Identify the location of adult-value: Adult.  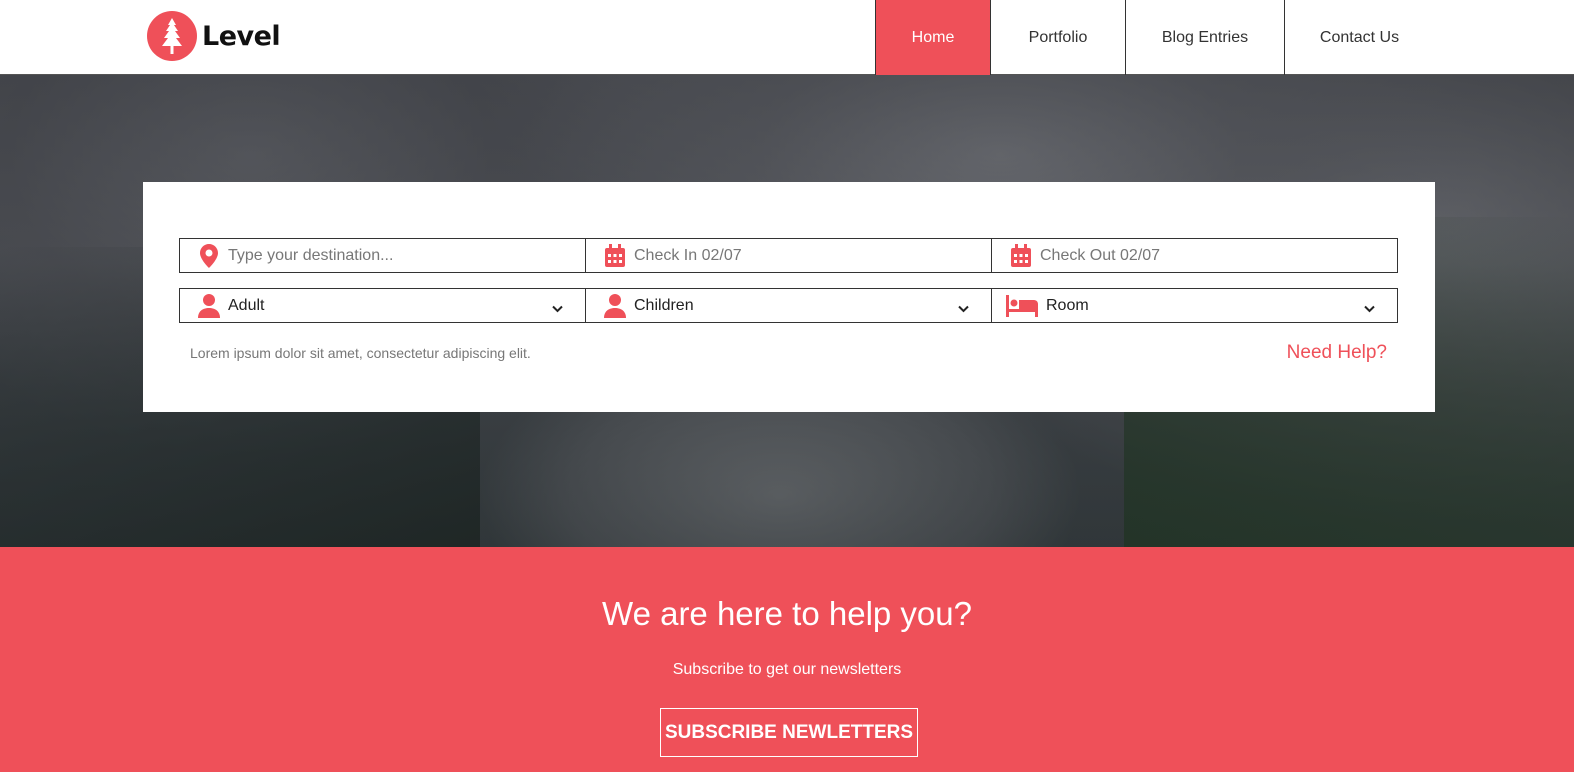
(246, 305).